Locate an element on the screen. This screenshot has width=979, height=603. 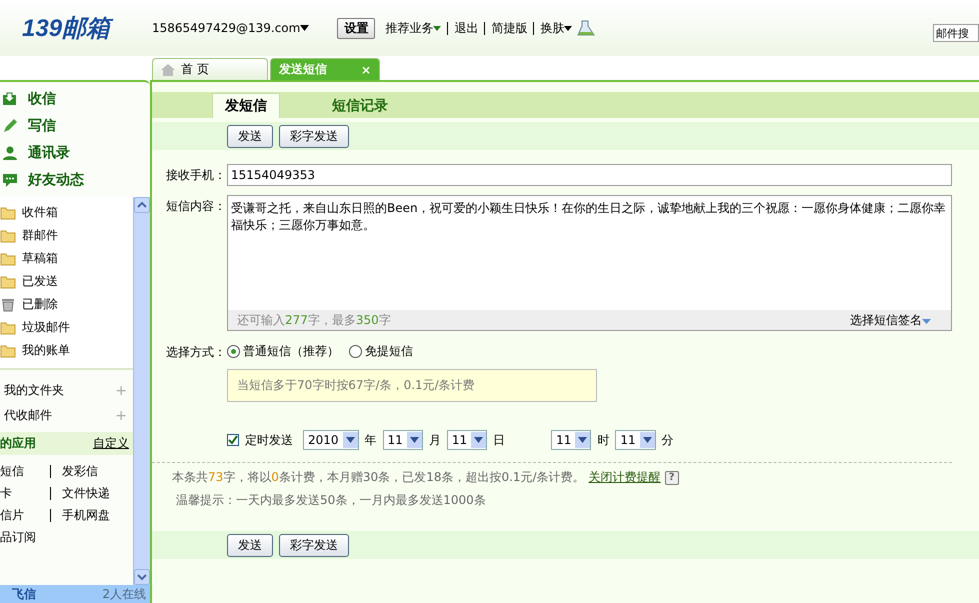
close-fee-reminder-link: 关闭计费提醒 is located at coordinates (624, 477).